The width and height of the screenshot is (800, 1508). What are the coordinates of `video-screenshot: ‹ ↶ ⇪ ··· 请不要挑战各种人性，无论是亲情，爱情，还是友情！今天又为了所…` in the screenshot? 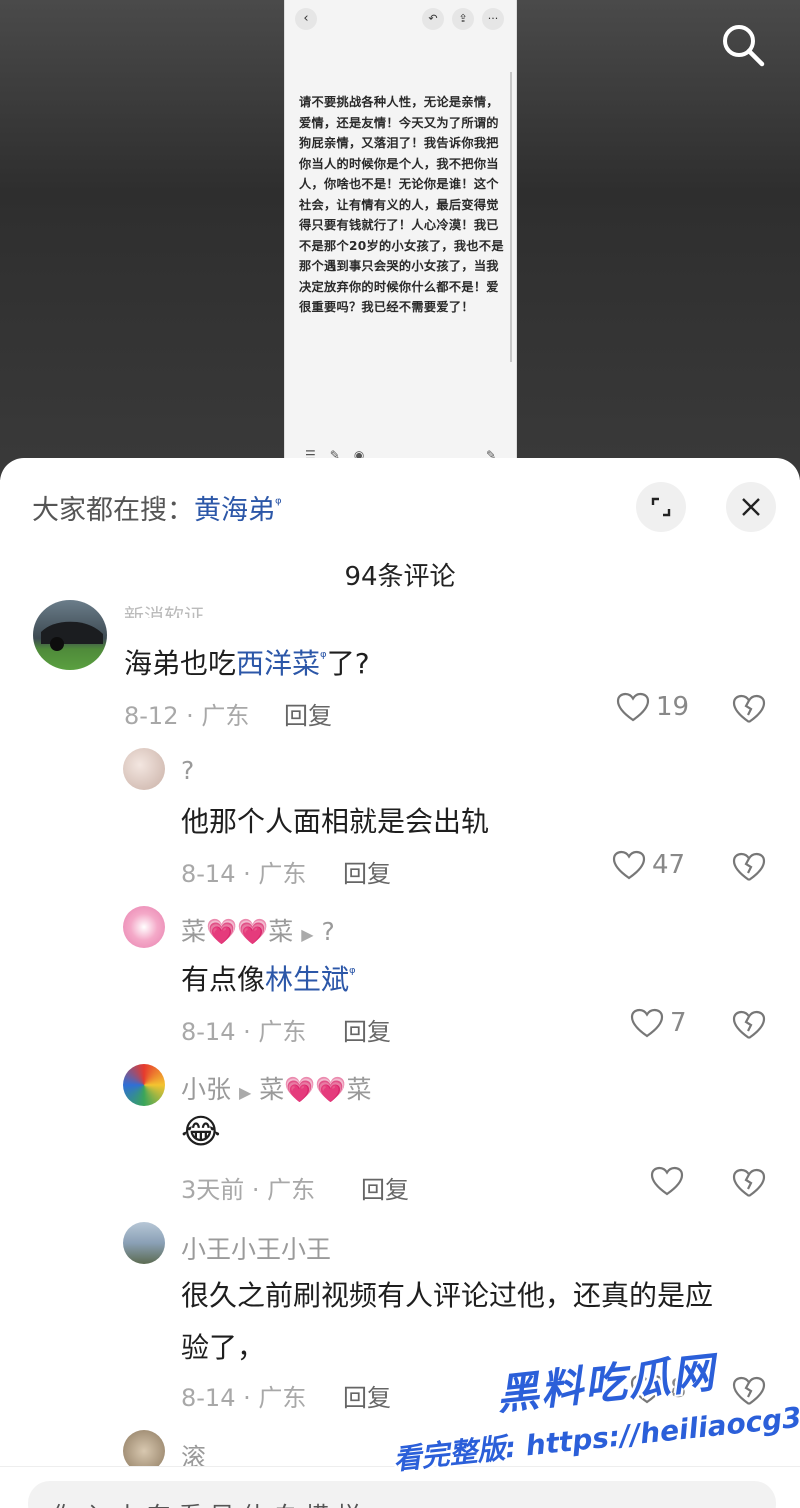 It's located at (400, 235).